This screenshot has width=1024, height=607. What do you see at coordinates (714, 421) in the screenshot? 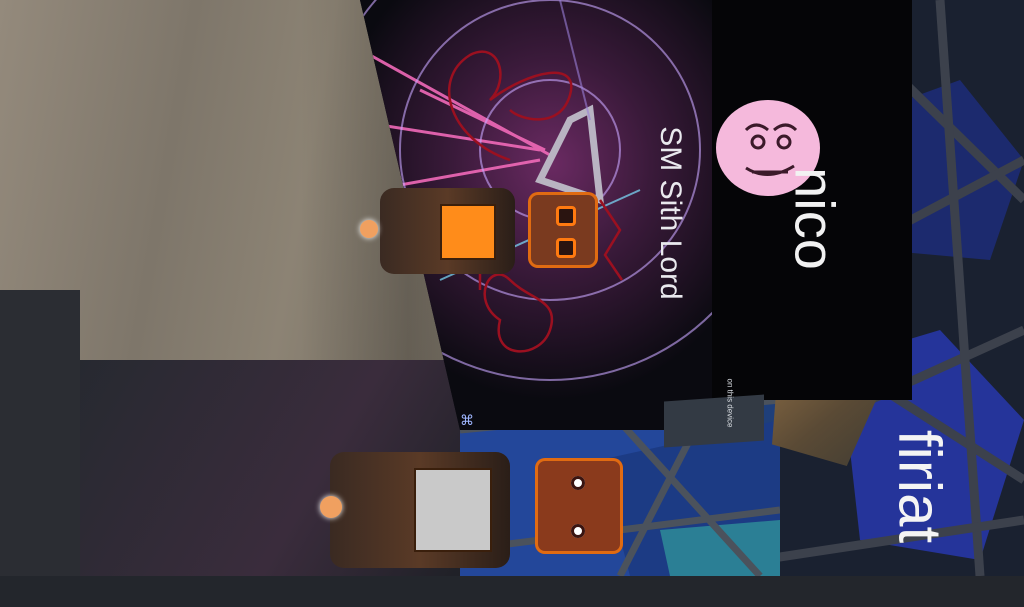
I see `info-panel` at bounding box center [714, 421].